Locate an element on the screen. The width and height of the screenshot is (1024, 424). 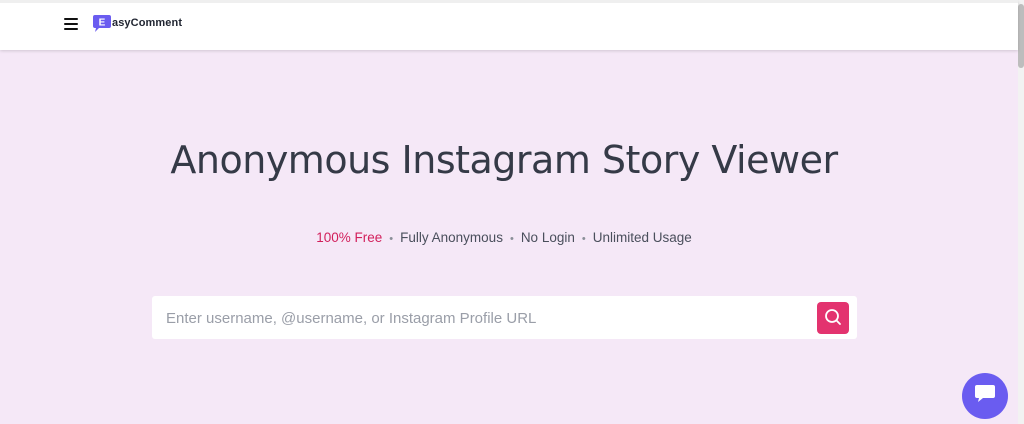
chat-widget-button is located at coordinates (985, 396).